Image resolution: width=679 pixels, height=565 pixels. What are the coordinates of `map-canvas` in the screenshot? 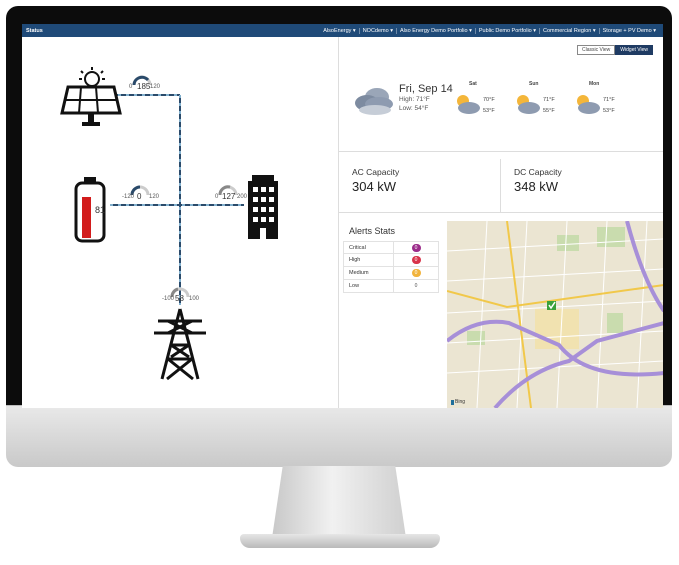 It's located at (555, 314).